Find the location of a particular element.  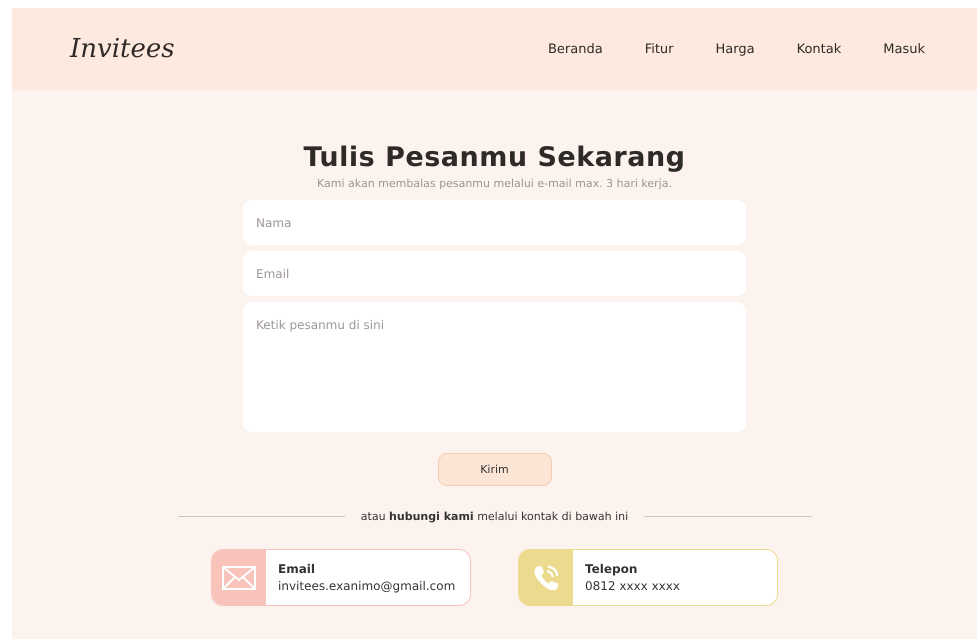

contact-label: Email is located at coordinates (297, 569).